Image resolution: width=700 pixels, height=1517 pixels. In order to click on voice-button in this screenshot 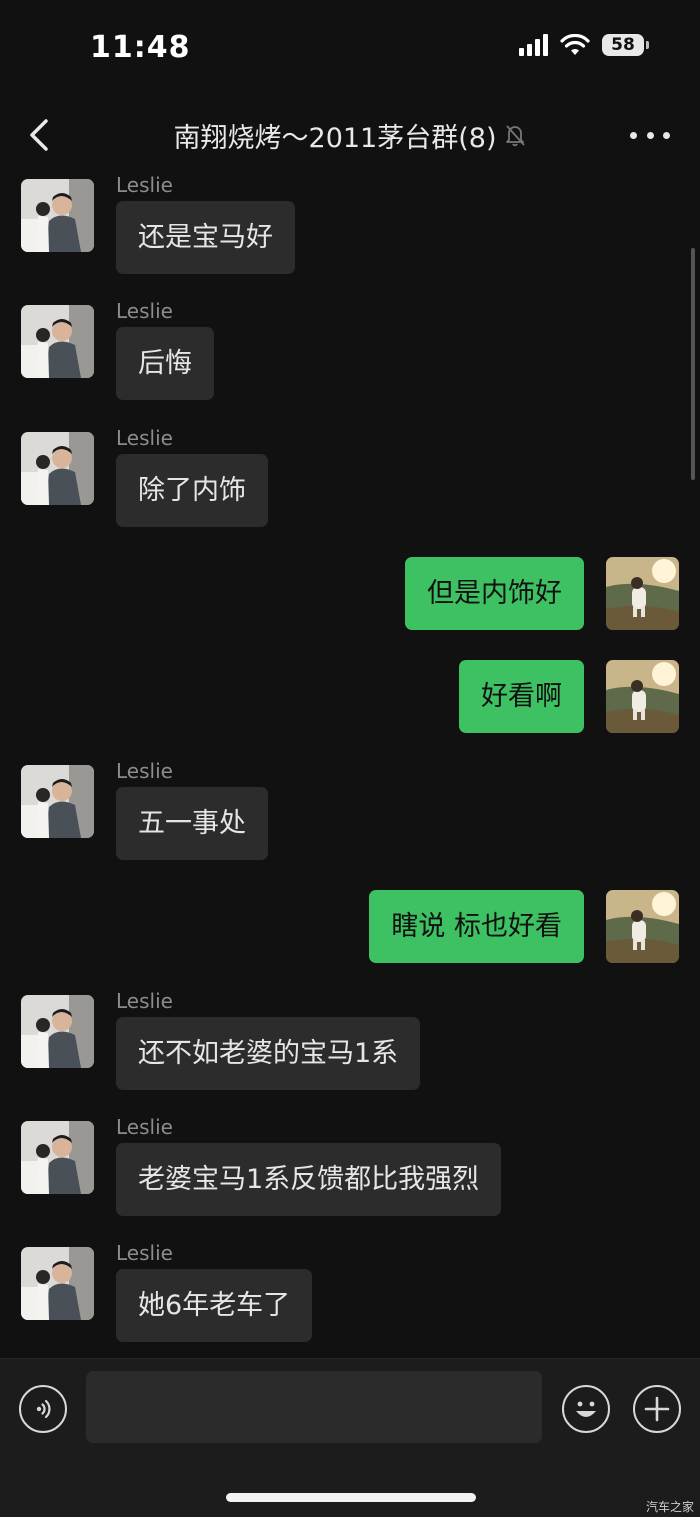, I will do `click(43, 1409)`.